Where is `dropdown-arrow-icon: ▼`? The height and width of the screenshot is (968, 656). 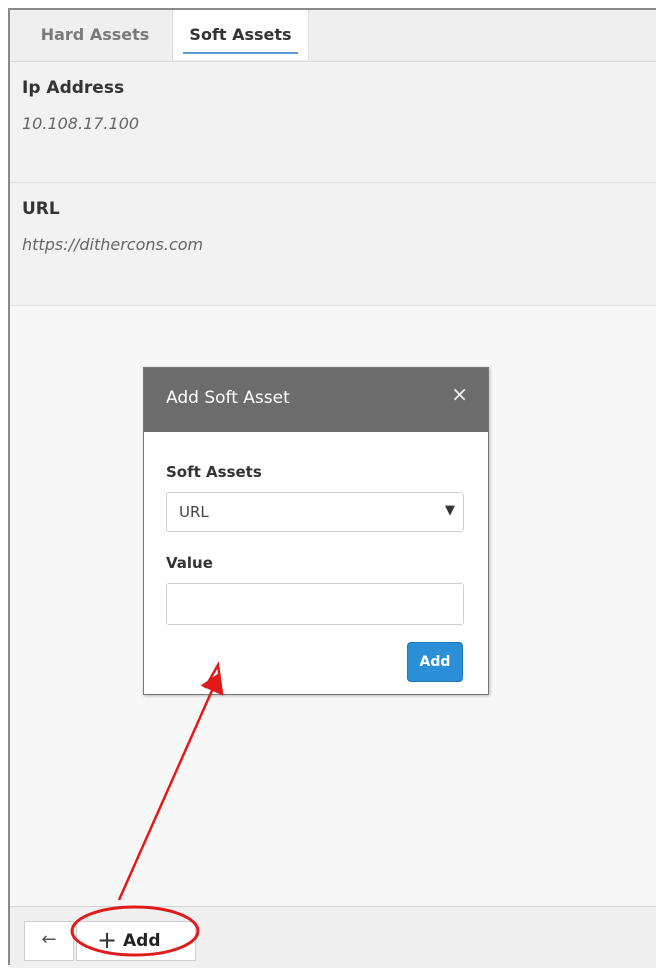
dropdown-arrow-icon: ▼ is located at coordinates (450, 510).